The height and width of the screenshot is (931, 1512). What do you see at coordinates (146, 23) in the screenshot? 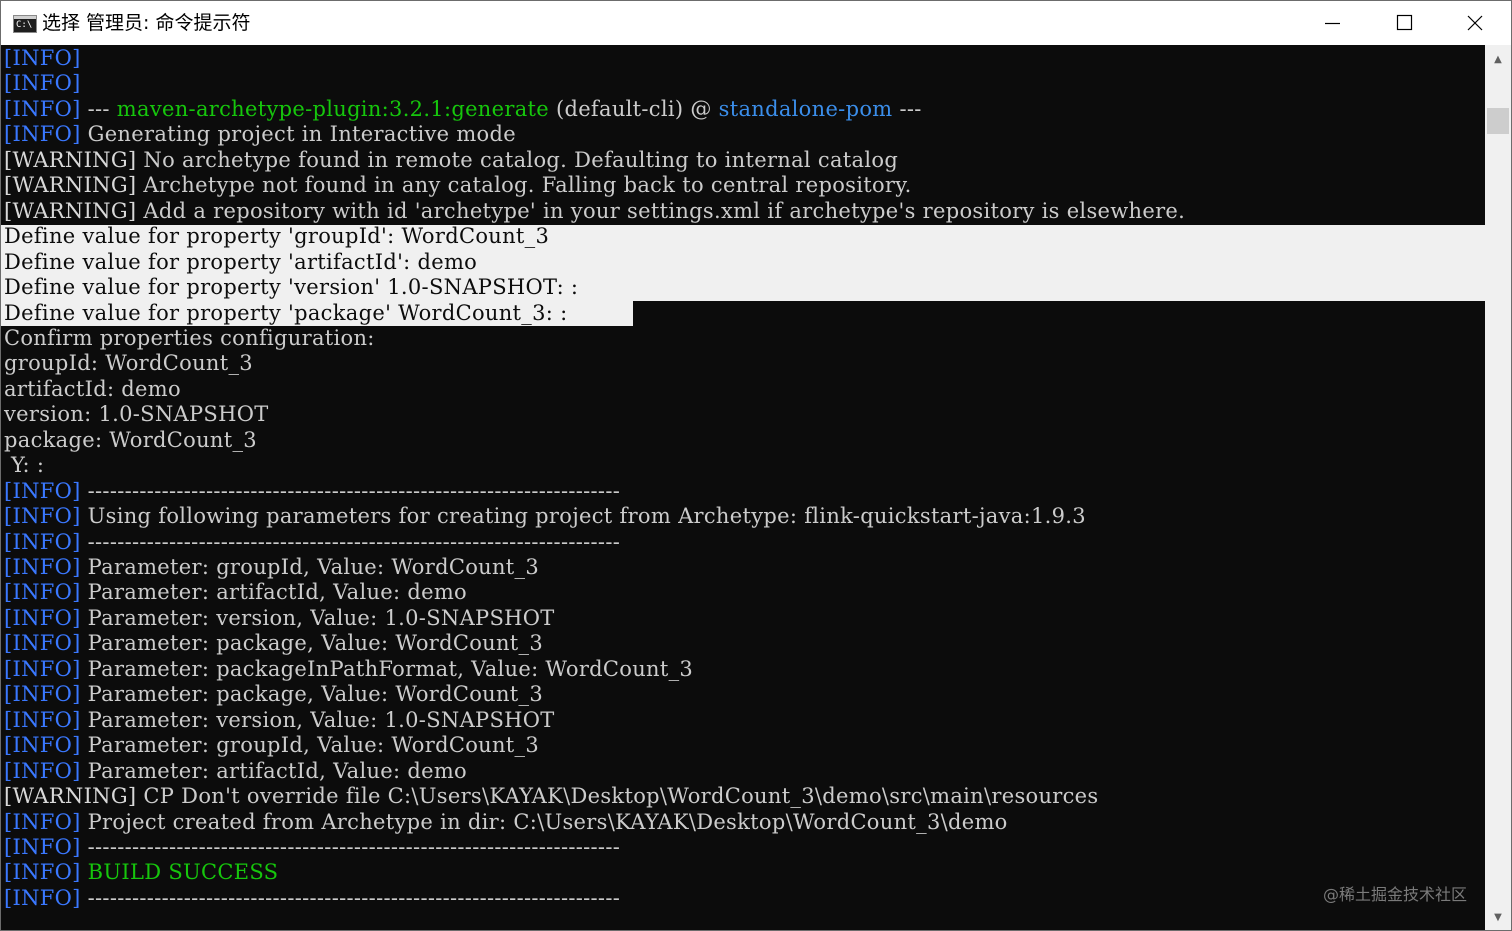
I see `window-title: 选择 管理员: 命令提示符` at bounding box center [146, 23].